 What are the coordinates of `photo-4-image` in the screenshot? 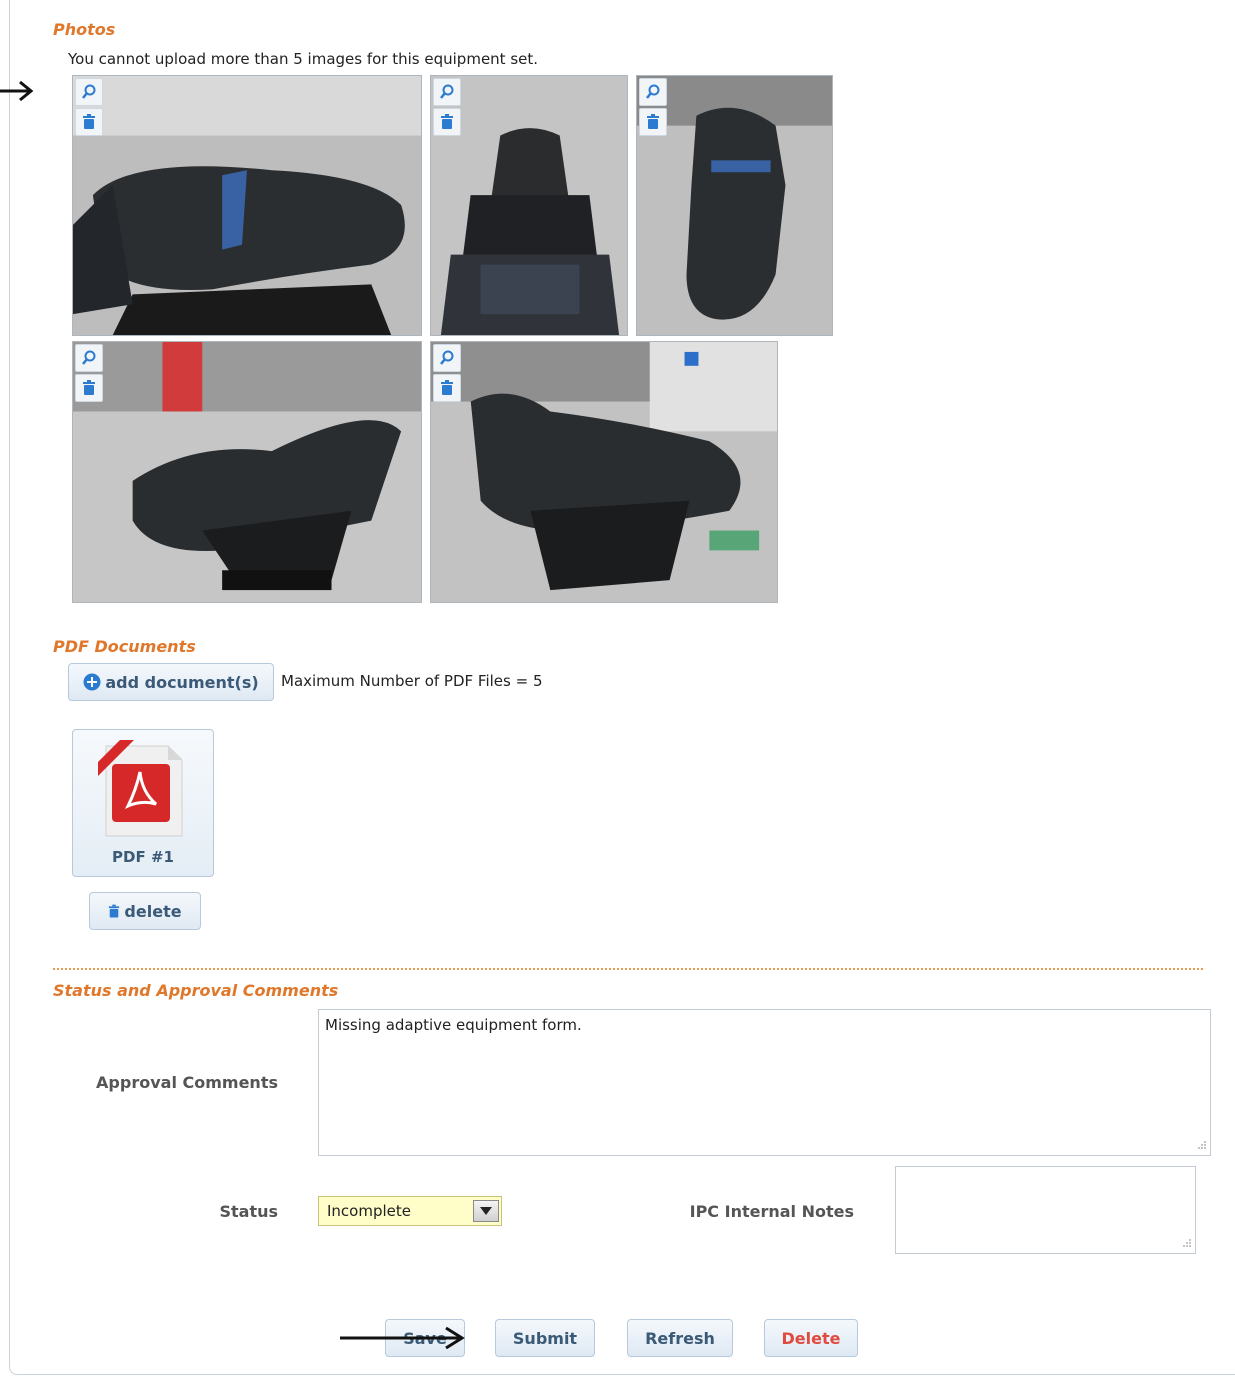 It's located at (247, 472).